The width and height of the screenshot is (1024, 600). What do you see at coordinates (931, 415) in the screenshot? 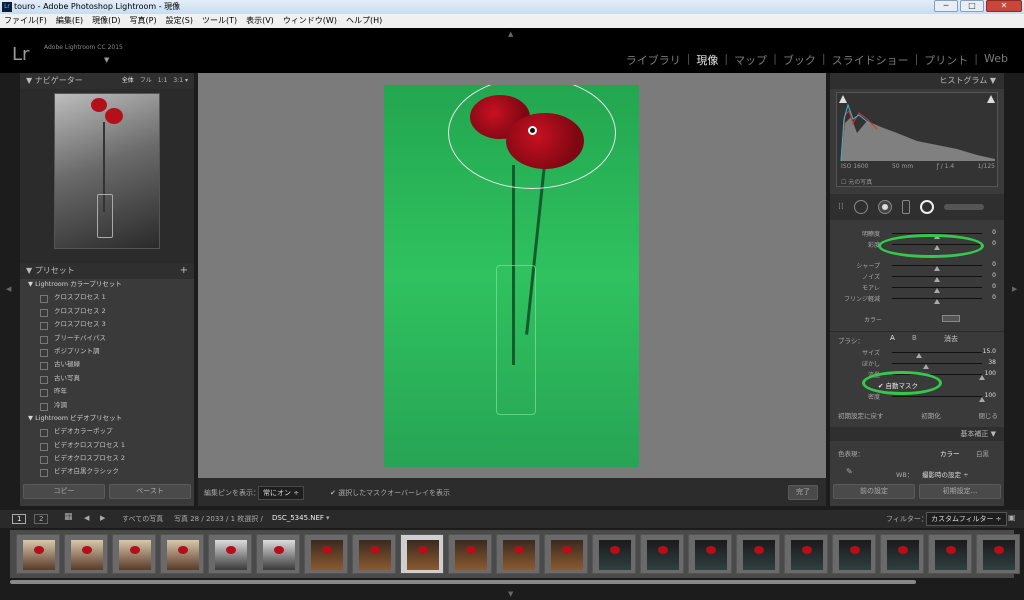
I see `reset-button: 初期化` at bounding box center [931, 415].